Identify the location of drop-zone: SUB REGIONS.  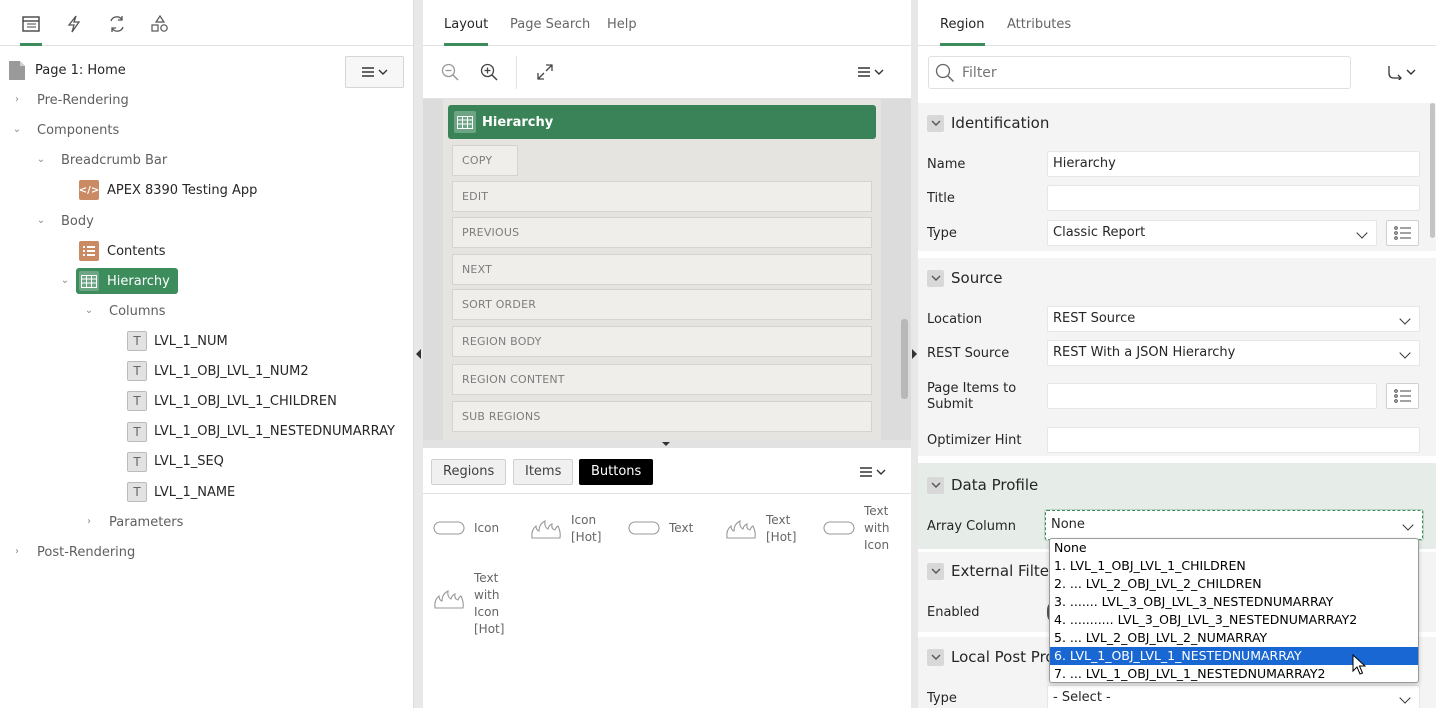
(662, 416).